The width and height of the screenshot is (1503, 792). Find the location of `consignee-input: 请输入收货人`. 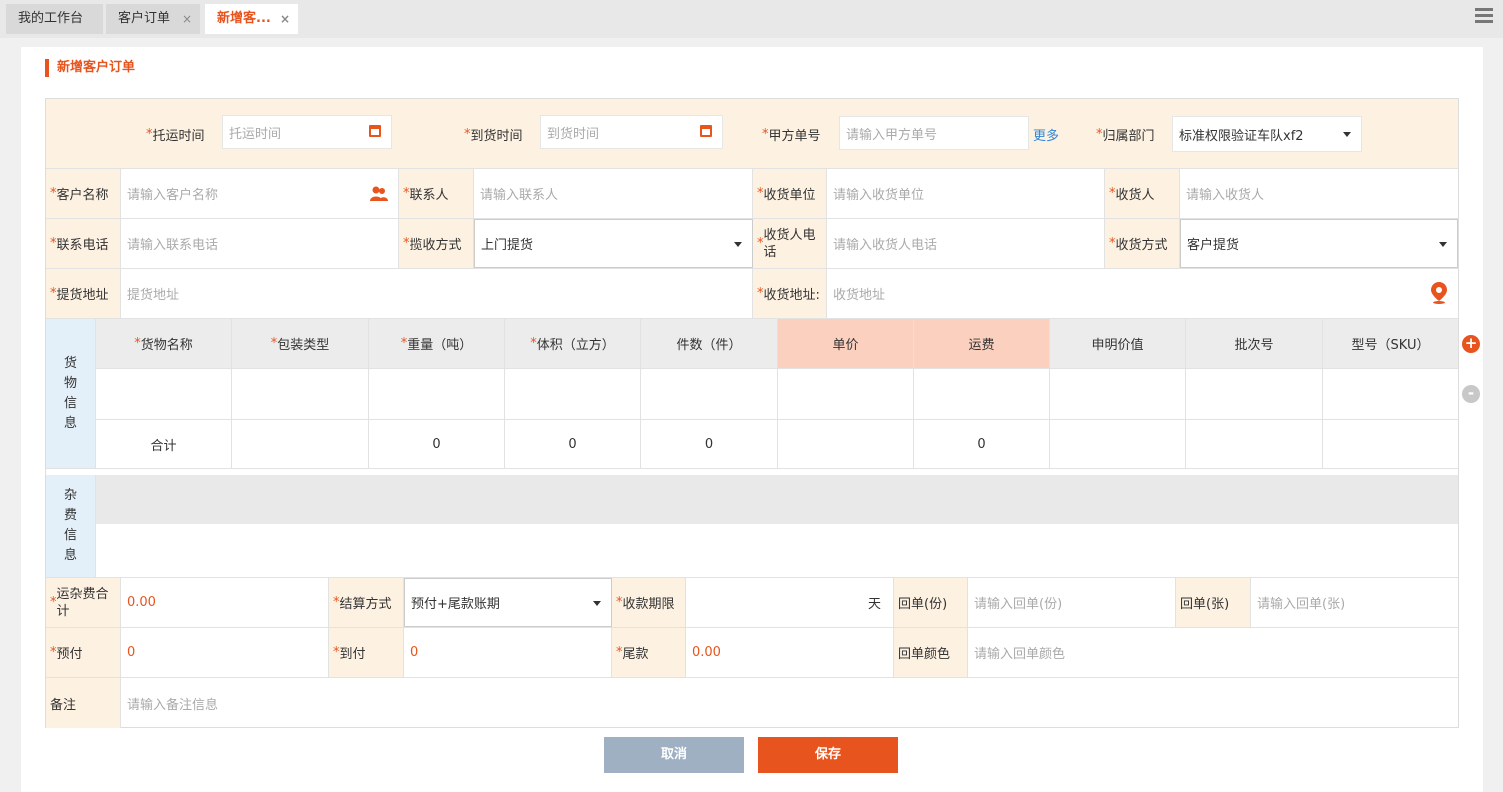

consignee-input: 请输入收货人 is located at coordinates (1319, 193).